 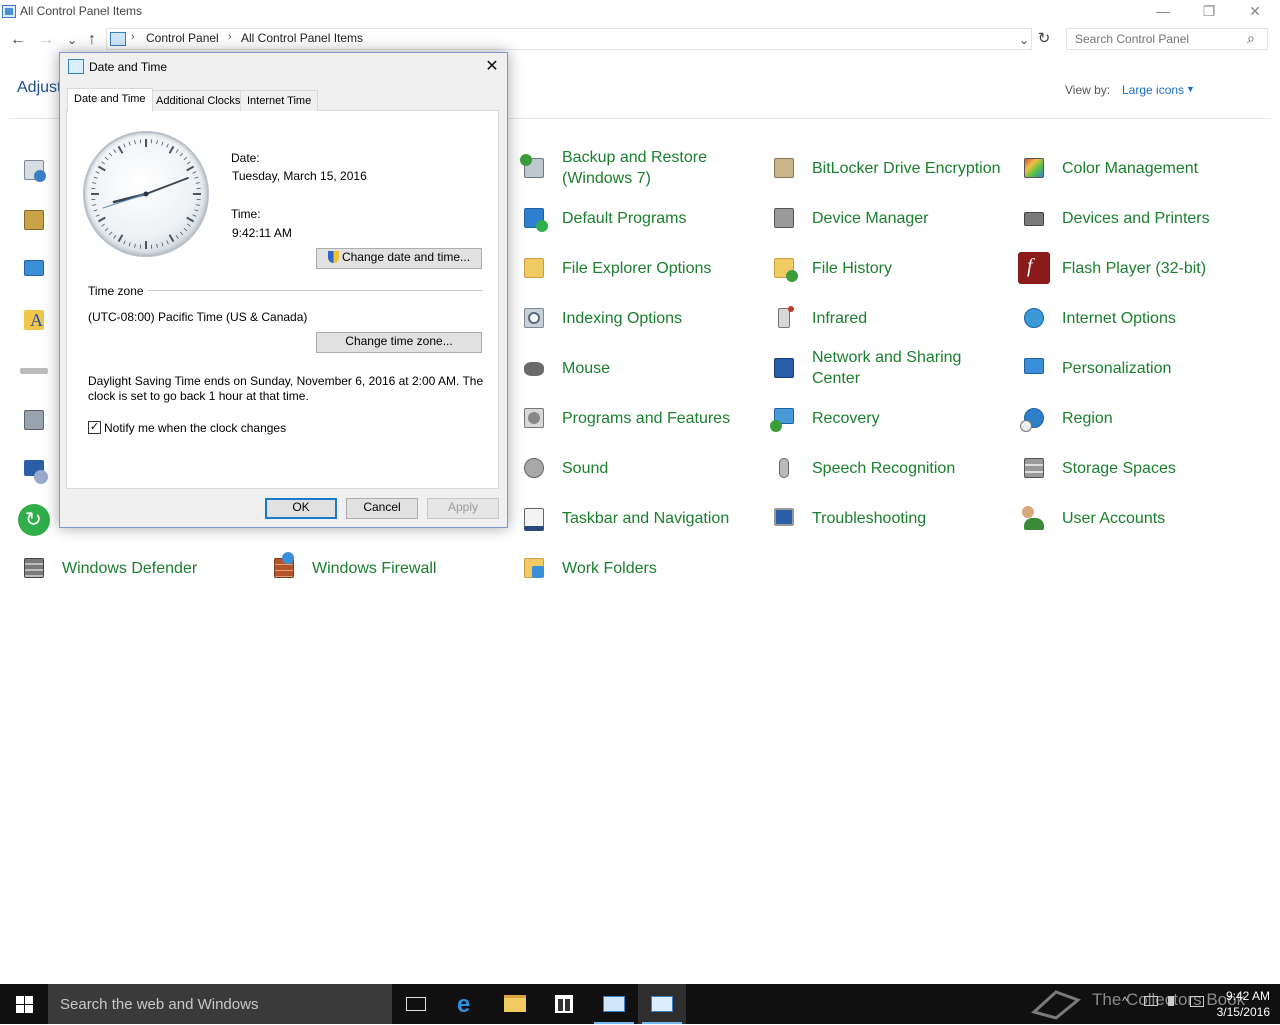 I want to click on sync-center-icon: ↻, so click(x=34, y=520).